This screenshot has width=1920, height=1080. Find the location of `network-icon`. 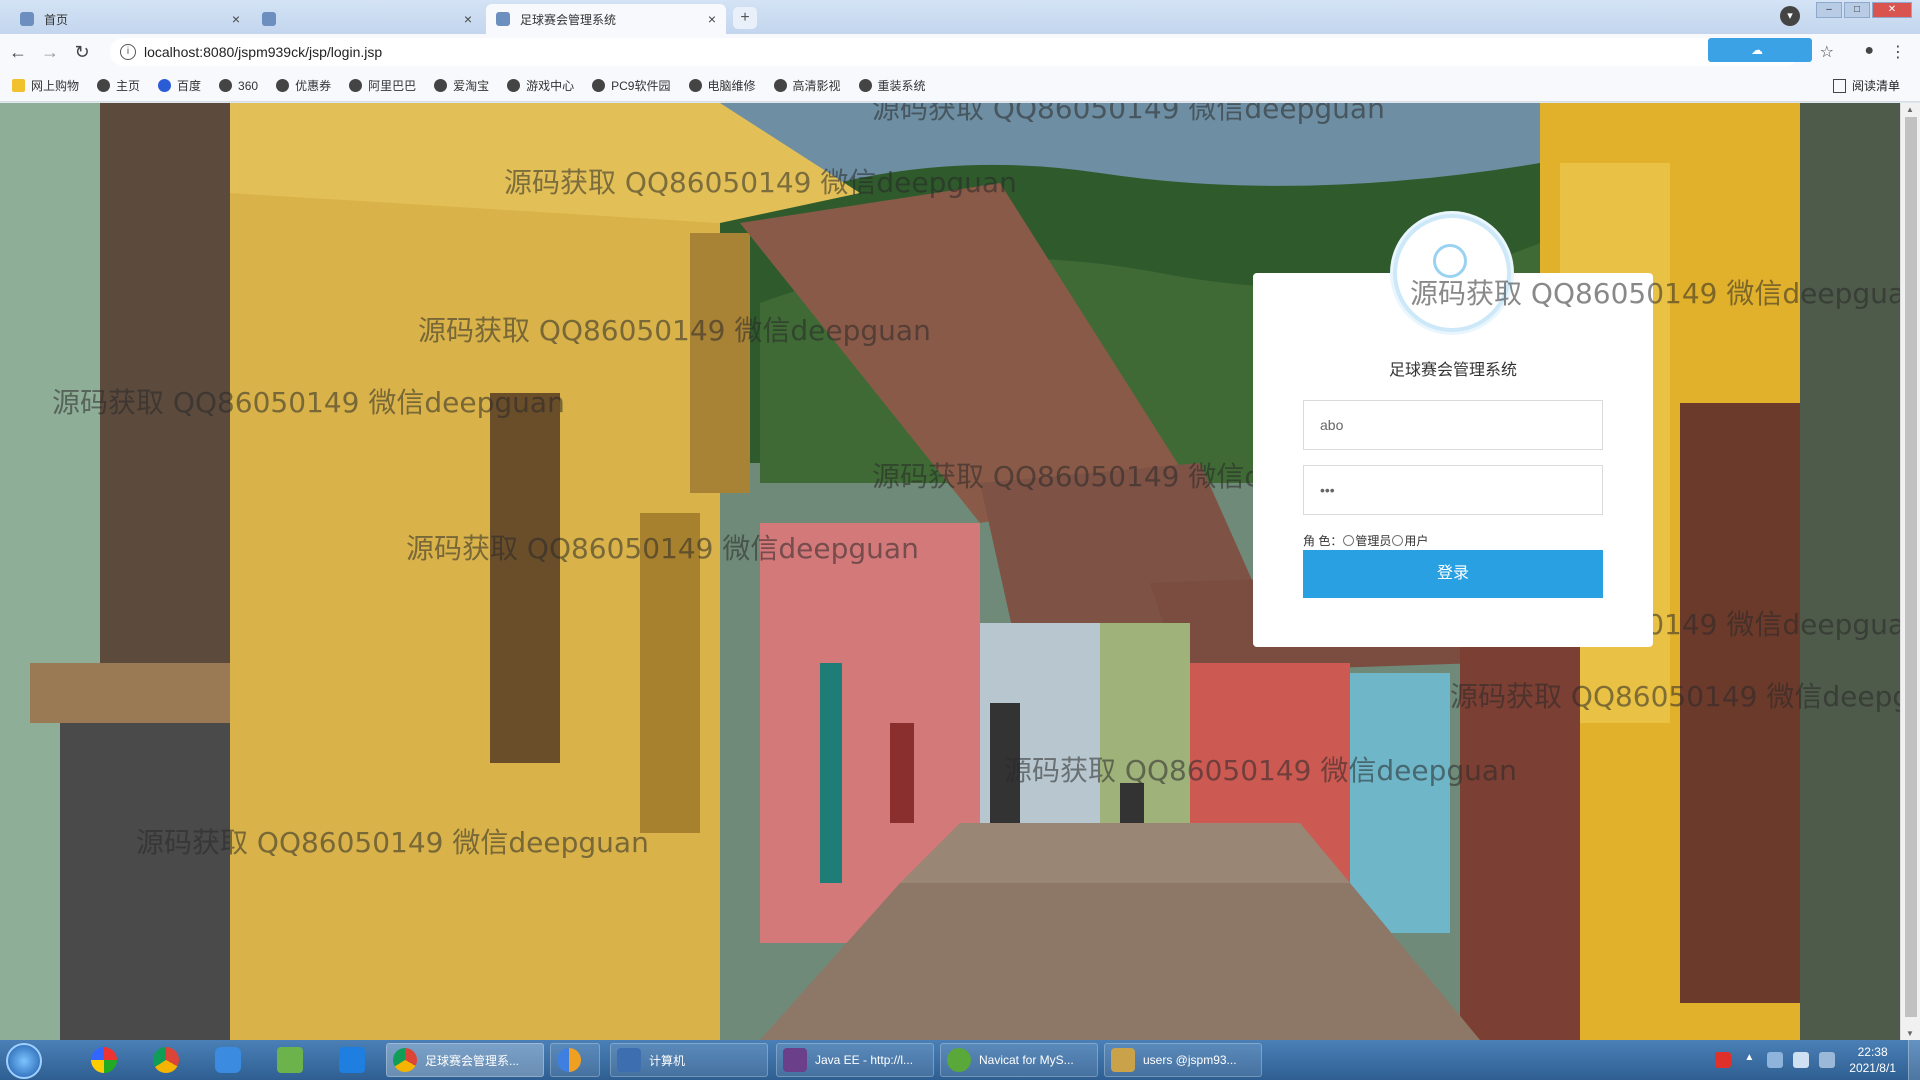

network-icon is located at coordinates (1775, 1060).